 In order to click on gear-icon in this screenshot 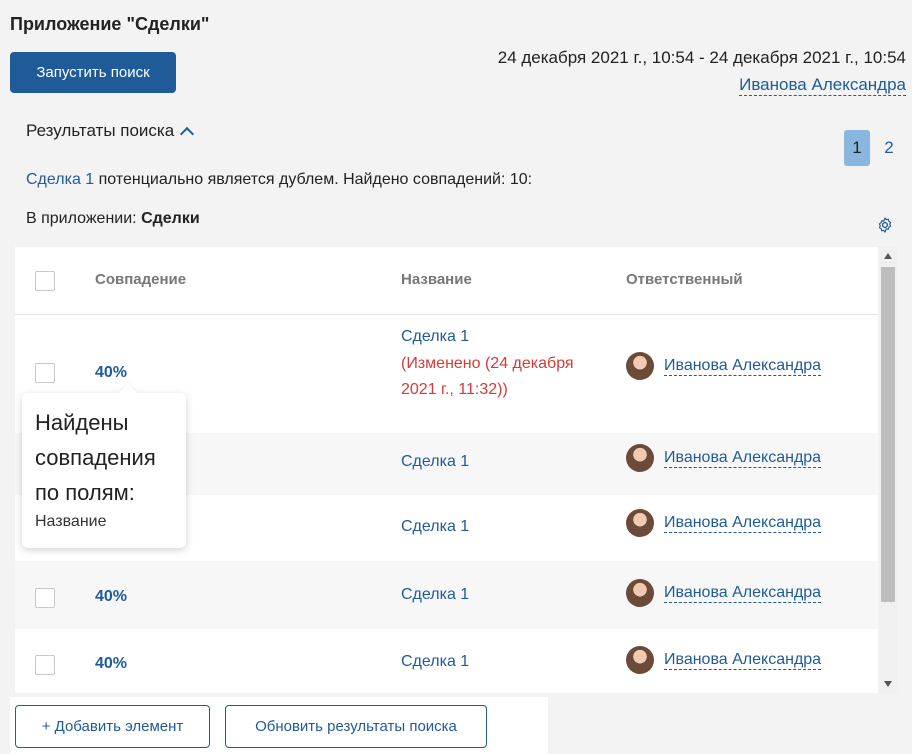, I will do `click(885, 225)`.